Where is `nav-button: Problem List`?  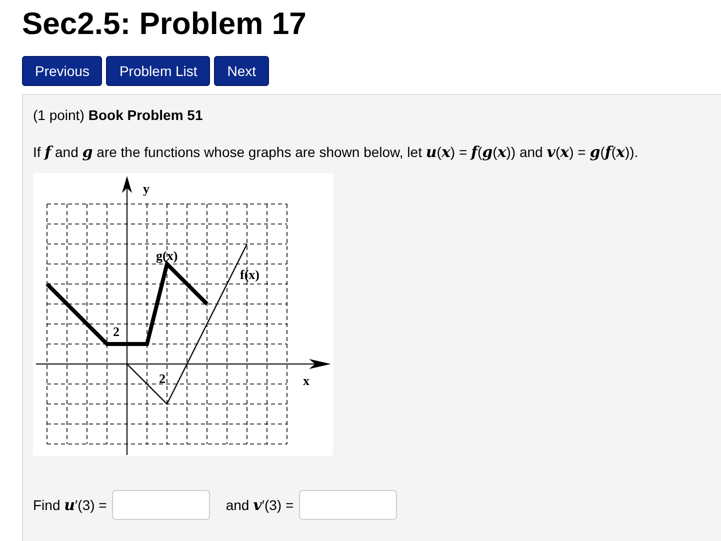
nav-button: Problem List is located at coordinates (158, 71).